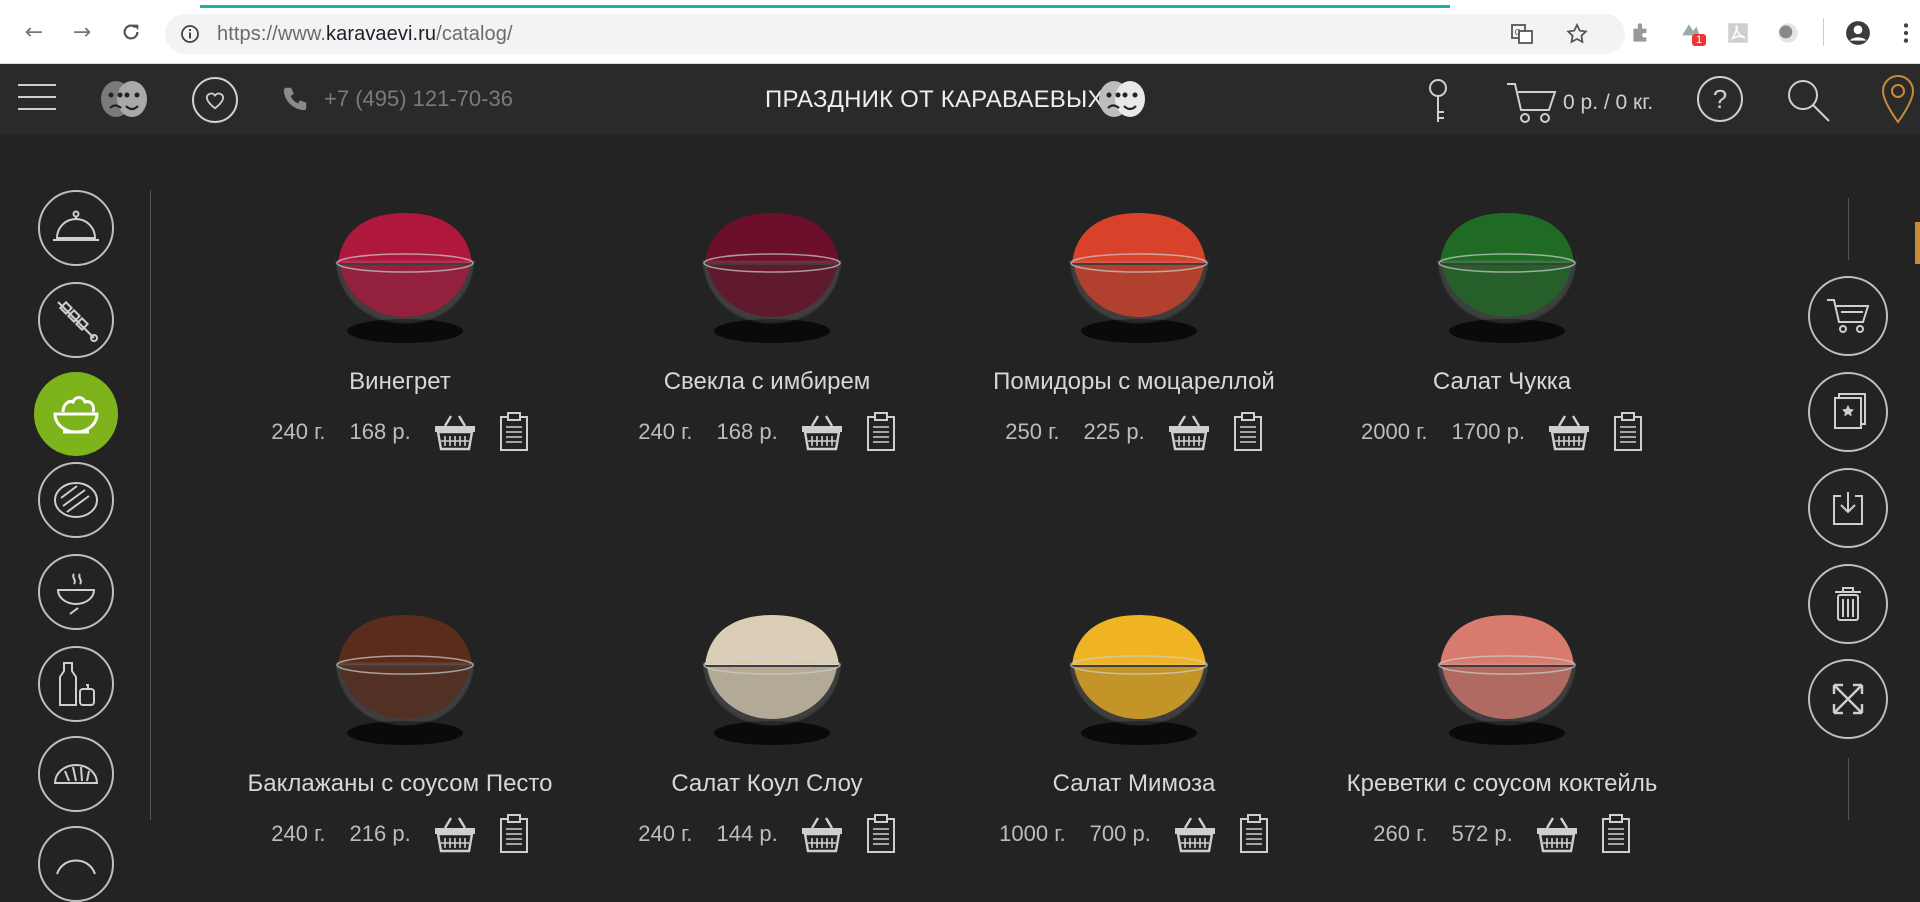 The width and height of the screenshot is (1920, 902). Describe the element at coordinates (1114, 431) in the screenshot. I see `product-price: 225 р.` at that location.